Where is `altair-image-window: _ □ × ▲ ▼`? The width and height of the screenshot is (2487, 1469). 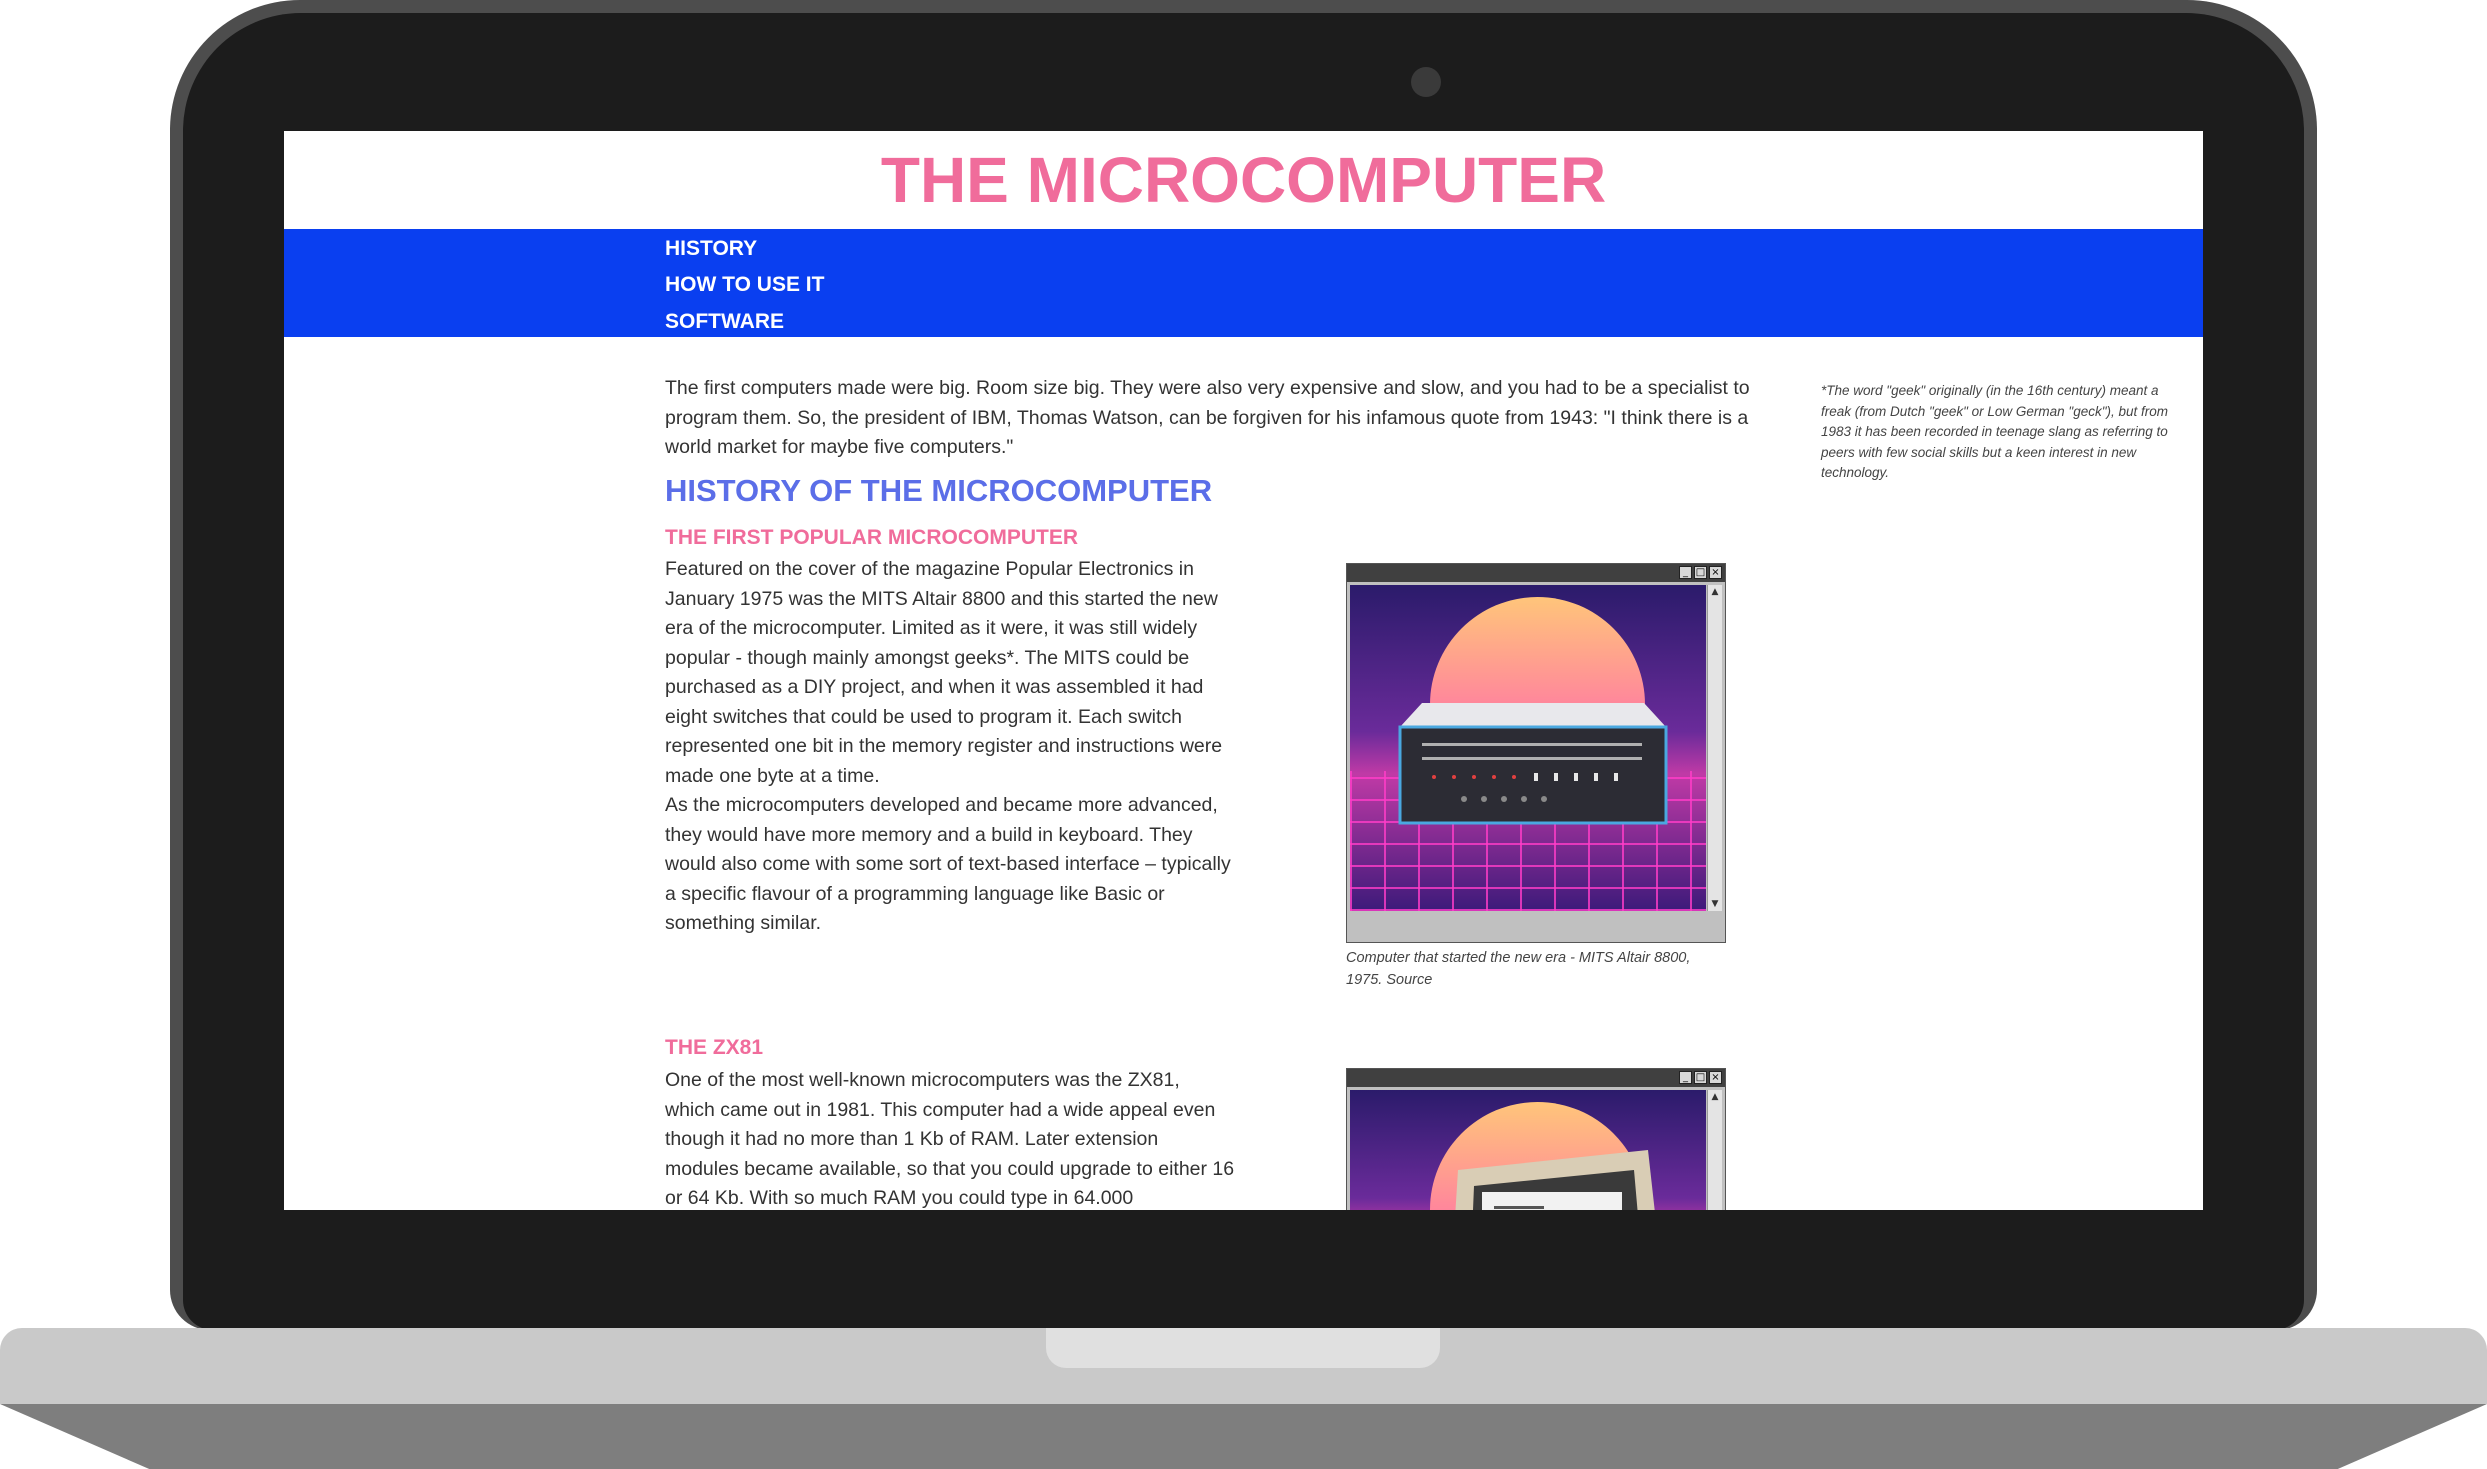
altair-image-window: _ □ × ▲ ▼ is located at coordinates (1536, 753).